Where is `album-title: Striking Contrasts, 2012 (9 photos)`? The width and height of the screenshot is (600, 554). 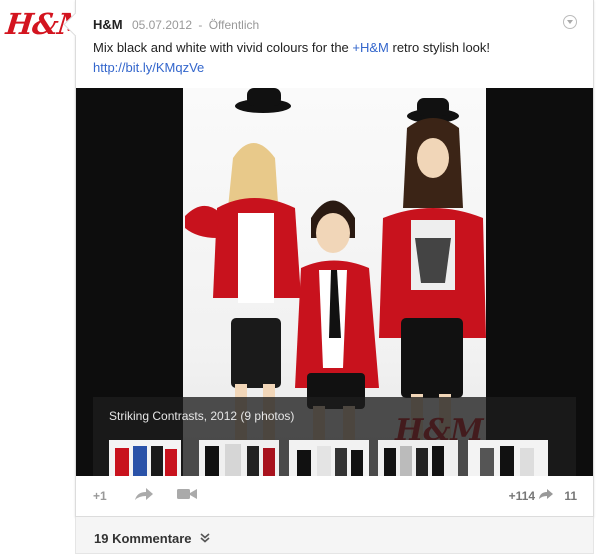 album-title: Striking Contrasts, 2012 (9 photos) is located at coordinates (201, 416).